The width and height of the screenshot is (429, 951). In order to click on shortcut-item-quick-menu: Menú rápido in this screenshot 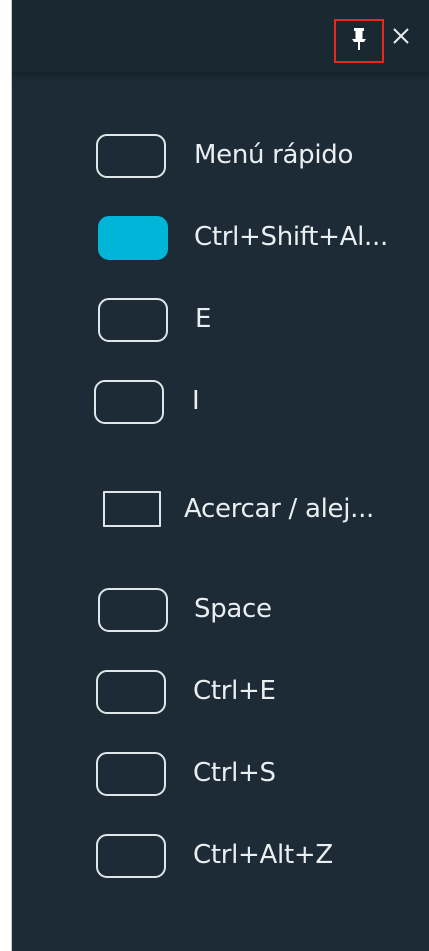, I will do `click(220, 156)`.